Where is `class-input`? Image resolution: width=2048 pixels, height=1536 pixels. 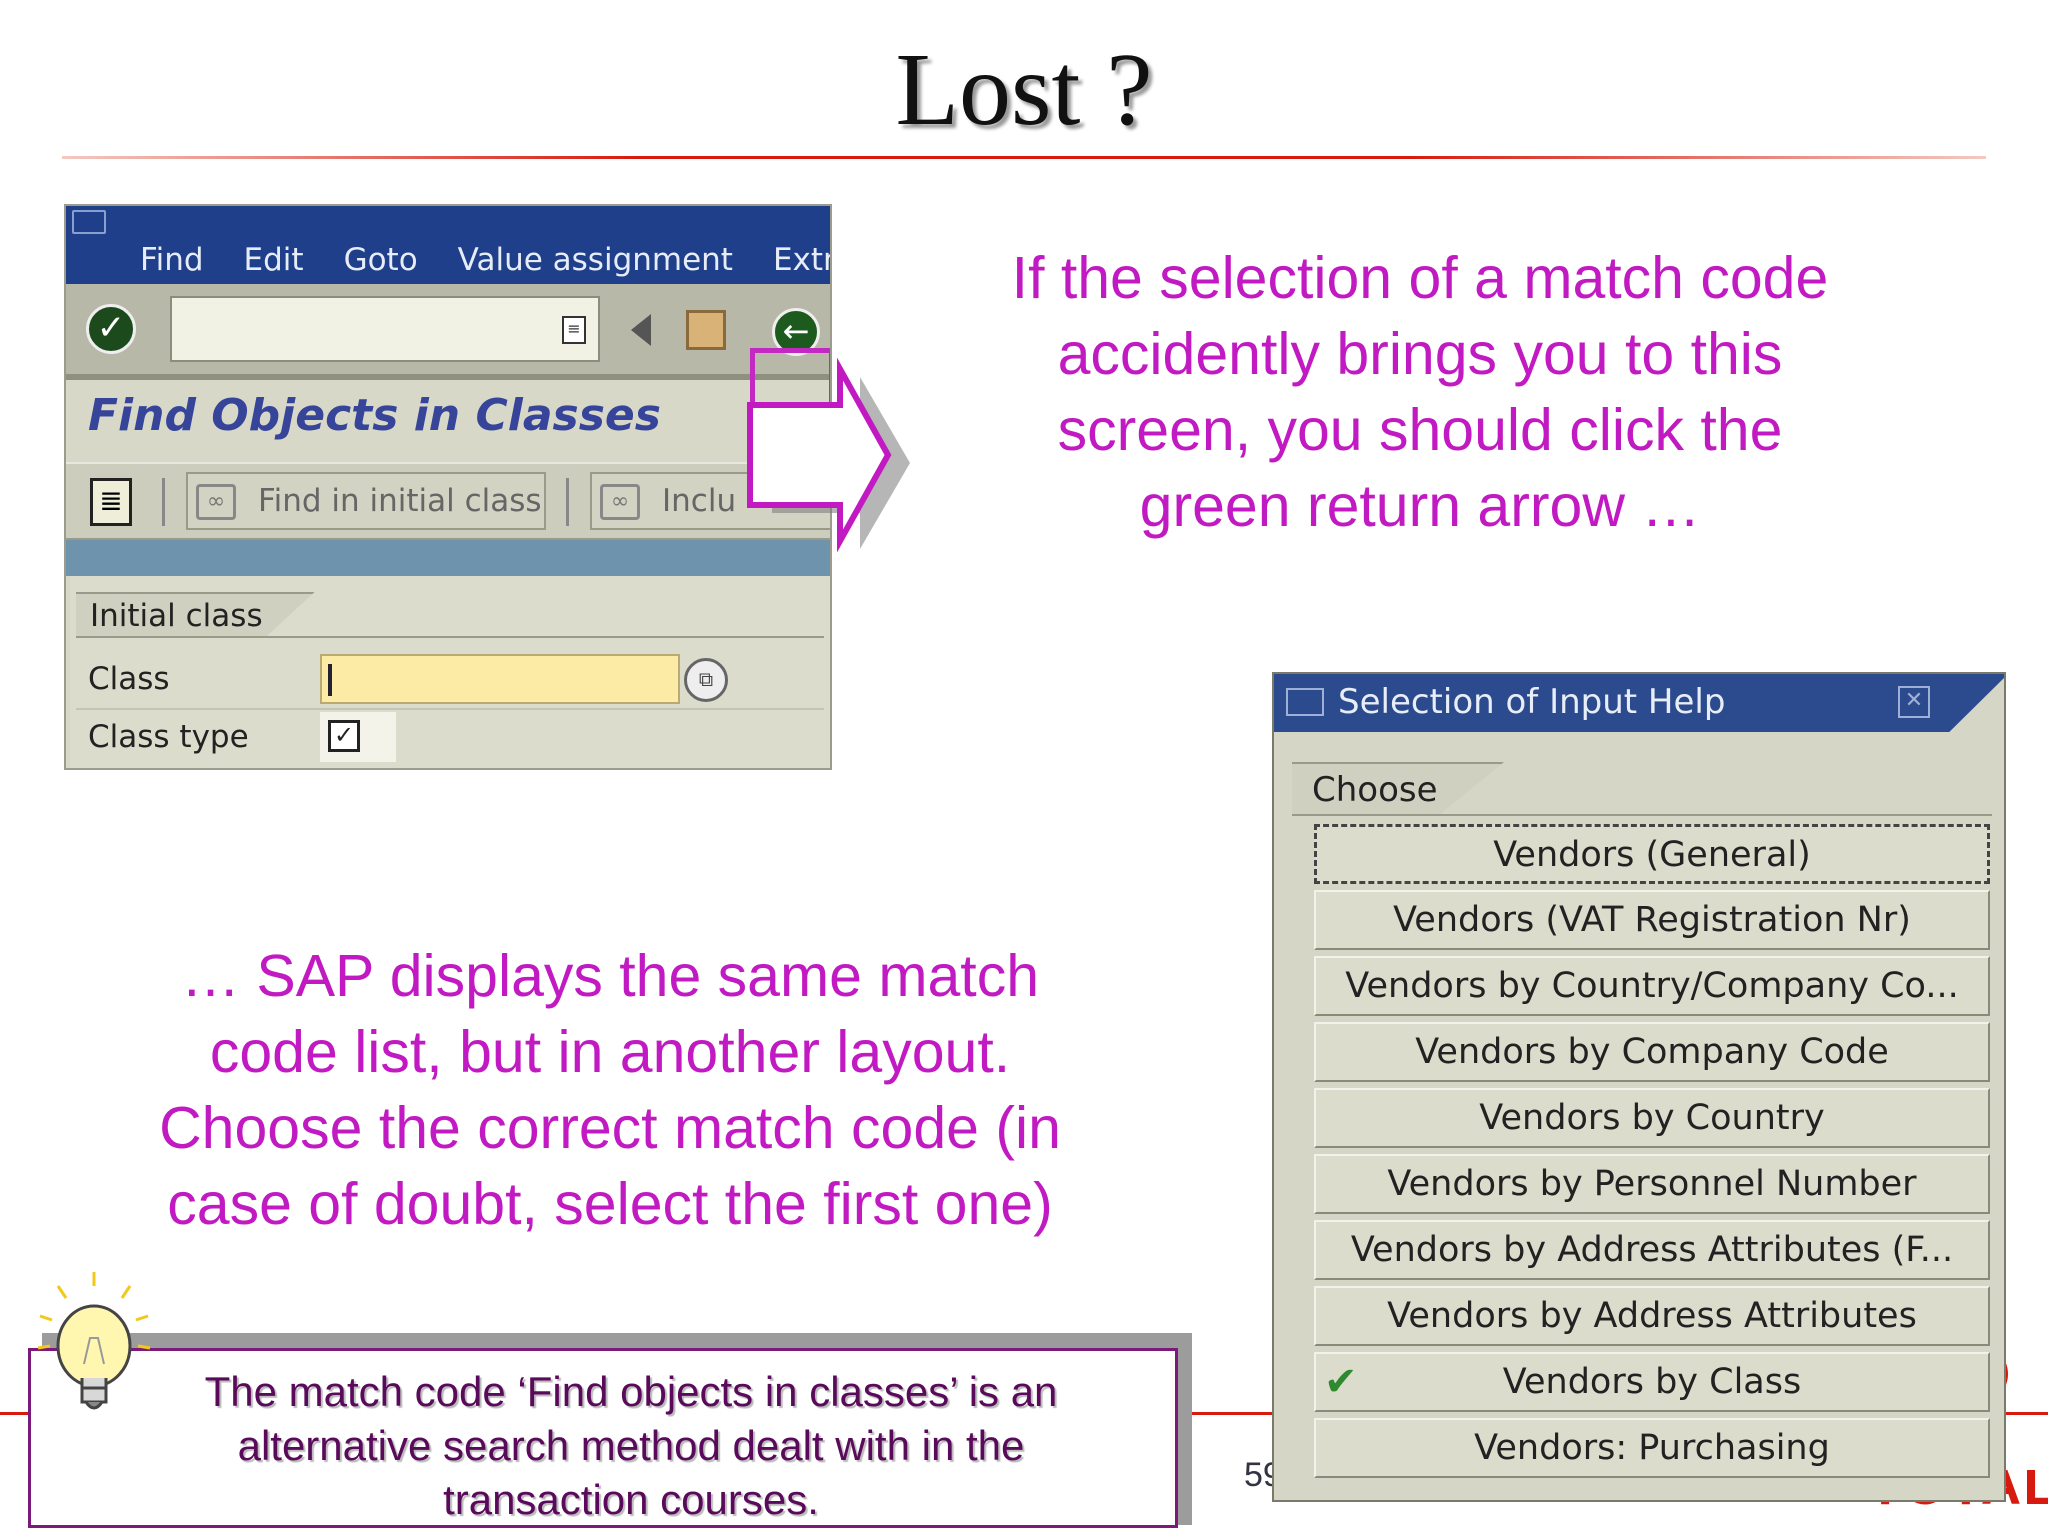
class-input is located at coordinates (500, 679).